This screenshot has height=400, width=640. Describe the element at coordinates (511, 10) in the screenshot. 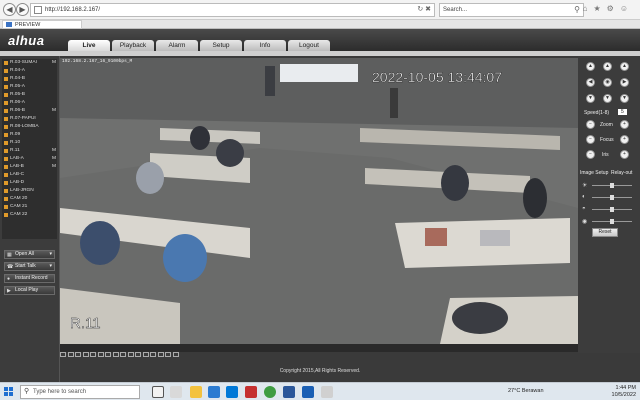

I see `browser-search-input: Search... ⚲` at that location.